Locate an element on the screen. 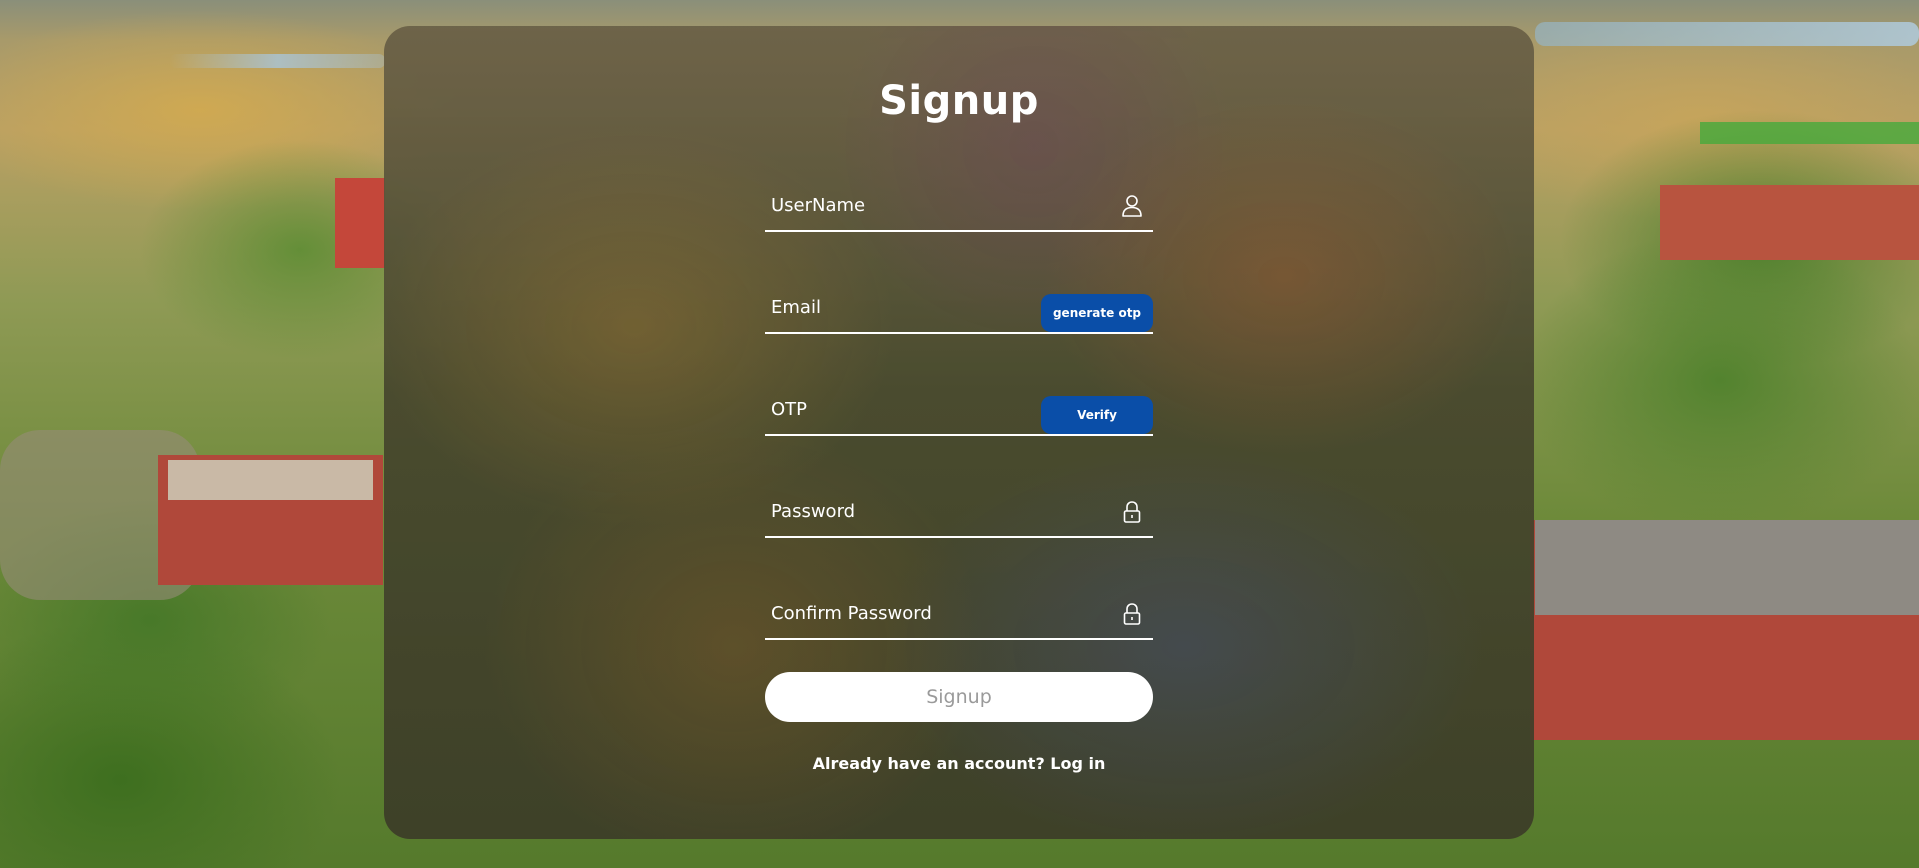 This screenshot has width=1919, height=868. login-prompt: Already have an account? Log in is located at coordinates (959, 763).